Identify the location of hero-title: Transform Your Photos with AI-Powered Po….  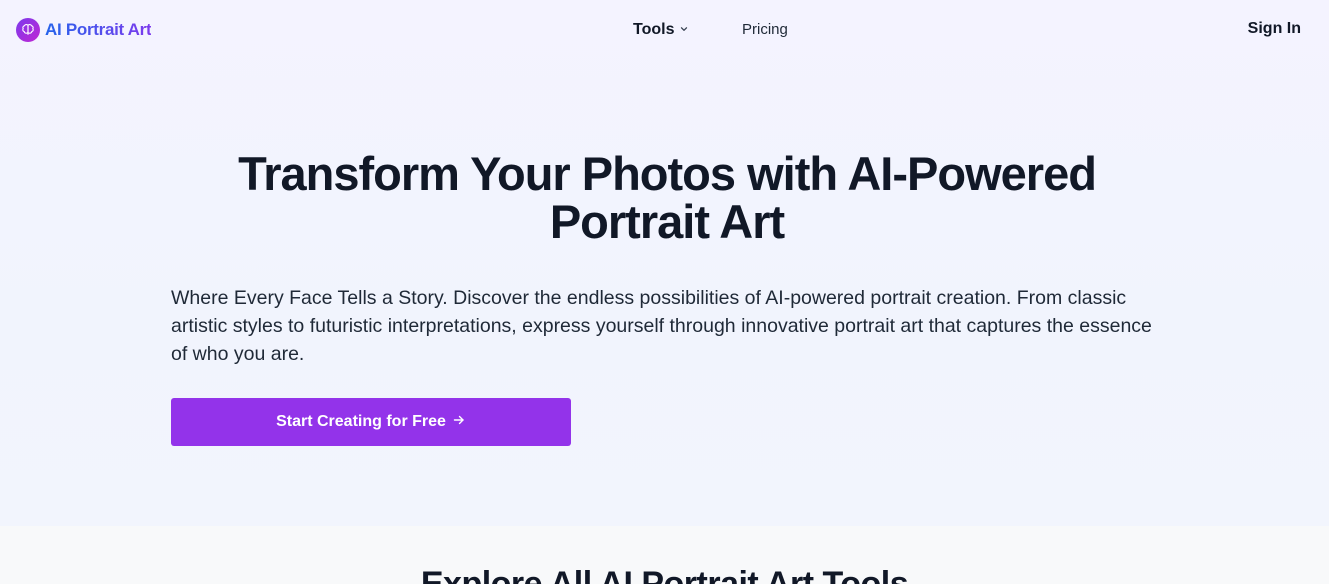
(667, 197).